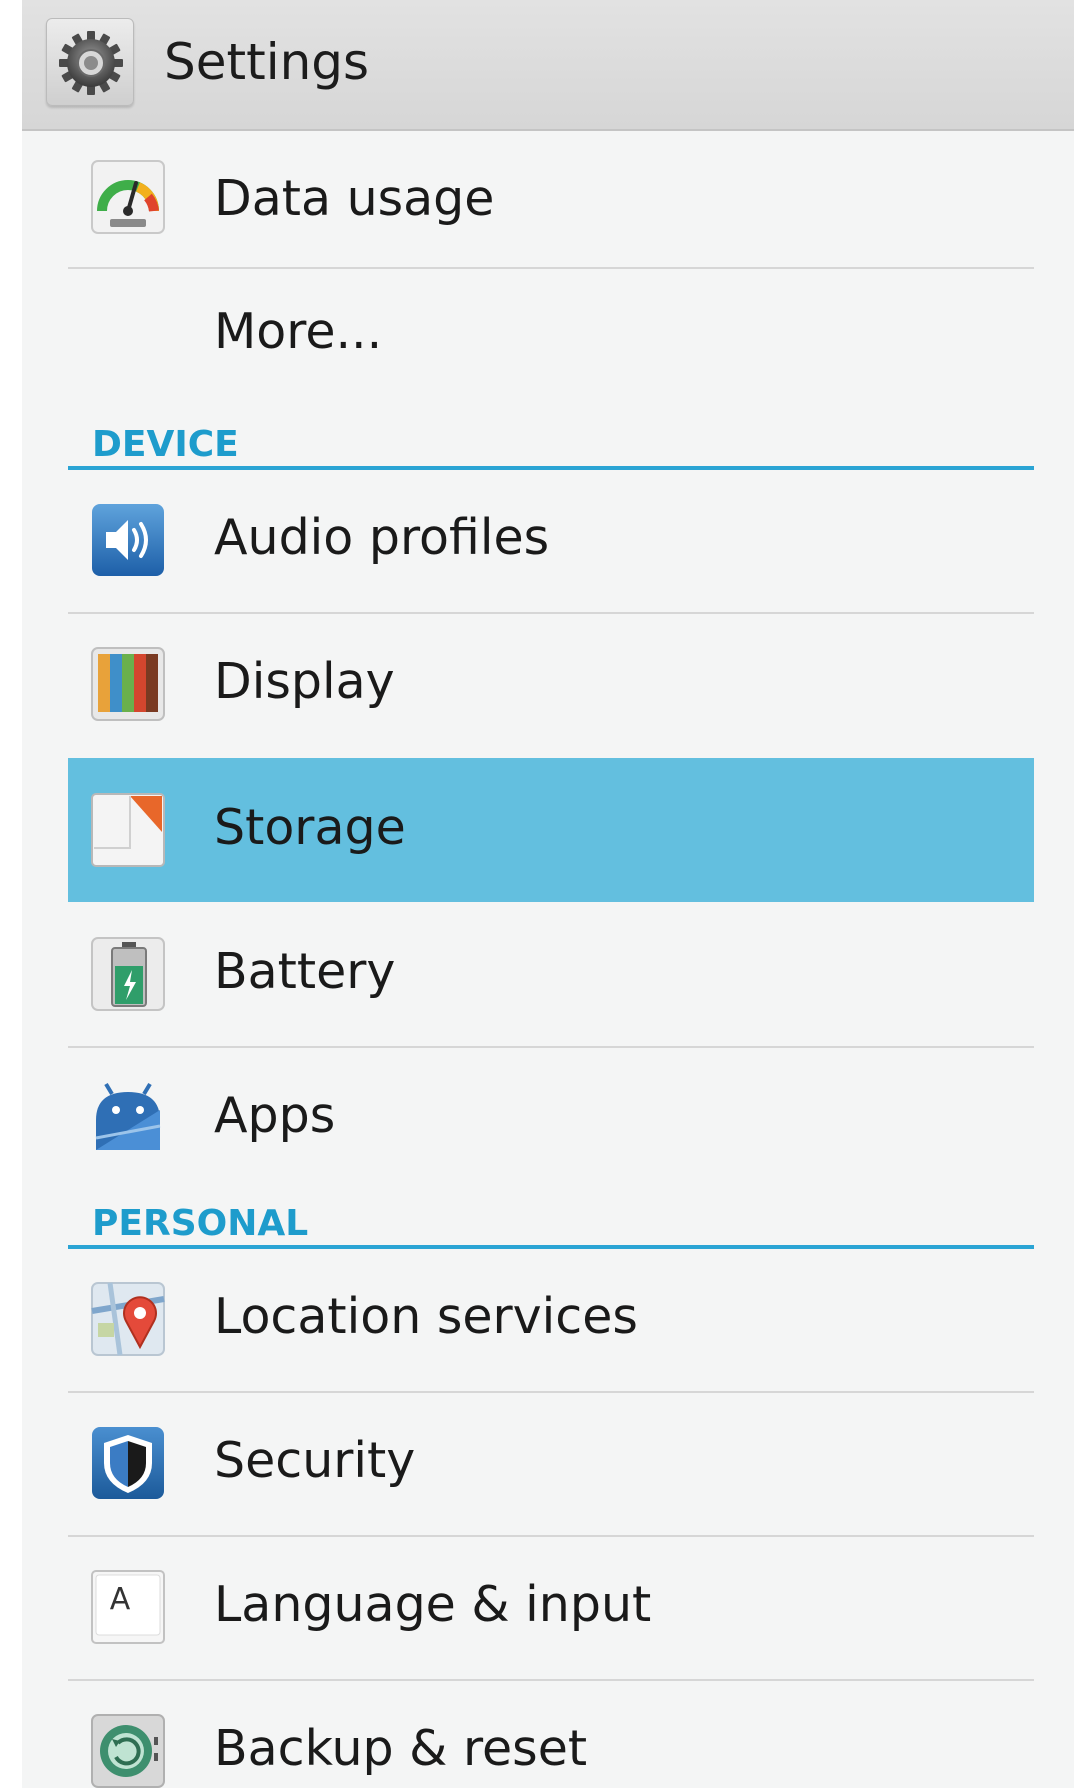 This screenshot has width=1074, height=1788. What do you see at coordinates (551, 1464) in the screenshot?
I see `settings-item-security: Security` at bounding box center [551, 1464].